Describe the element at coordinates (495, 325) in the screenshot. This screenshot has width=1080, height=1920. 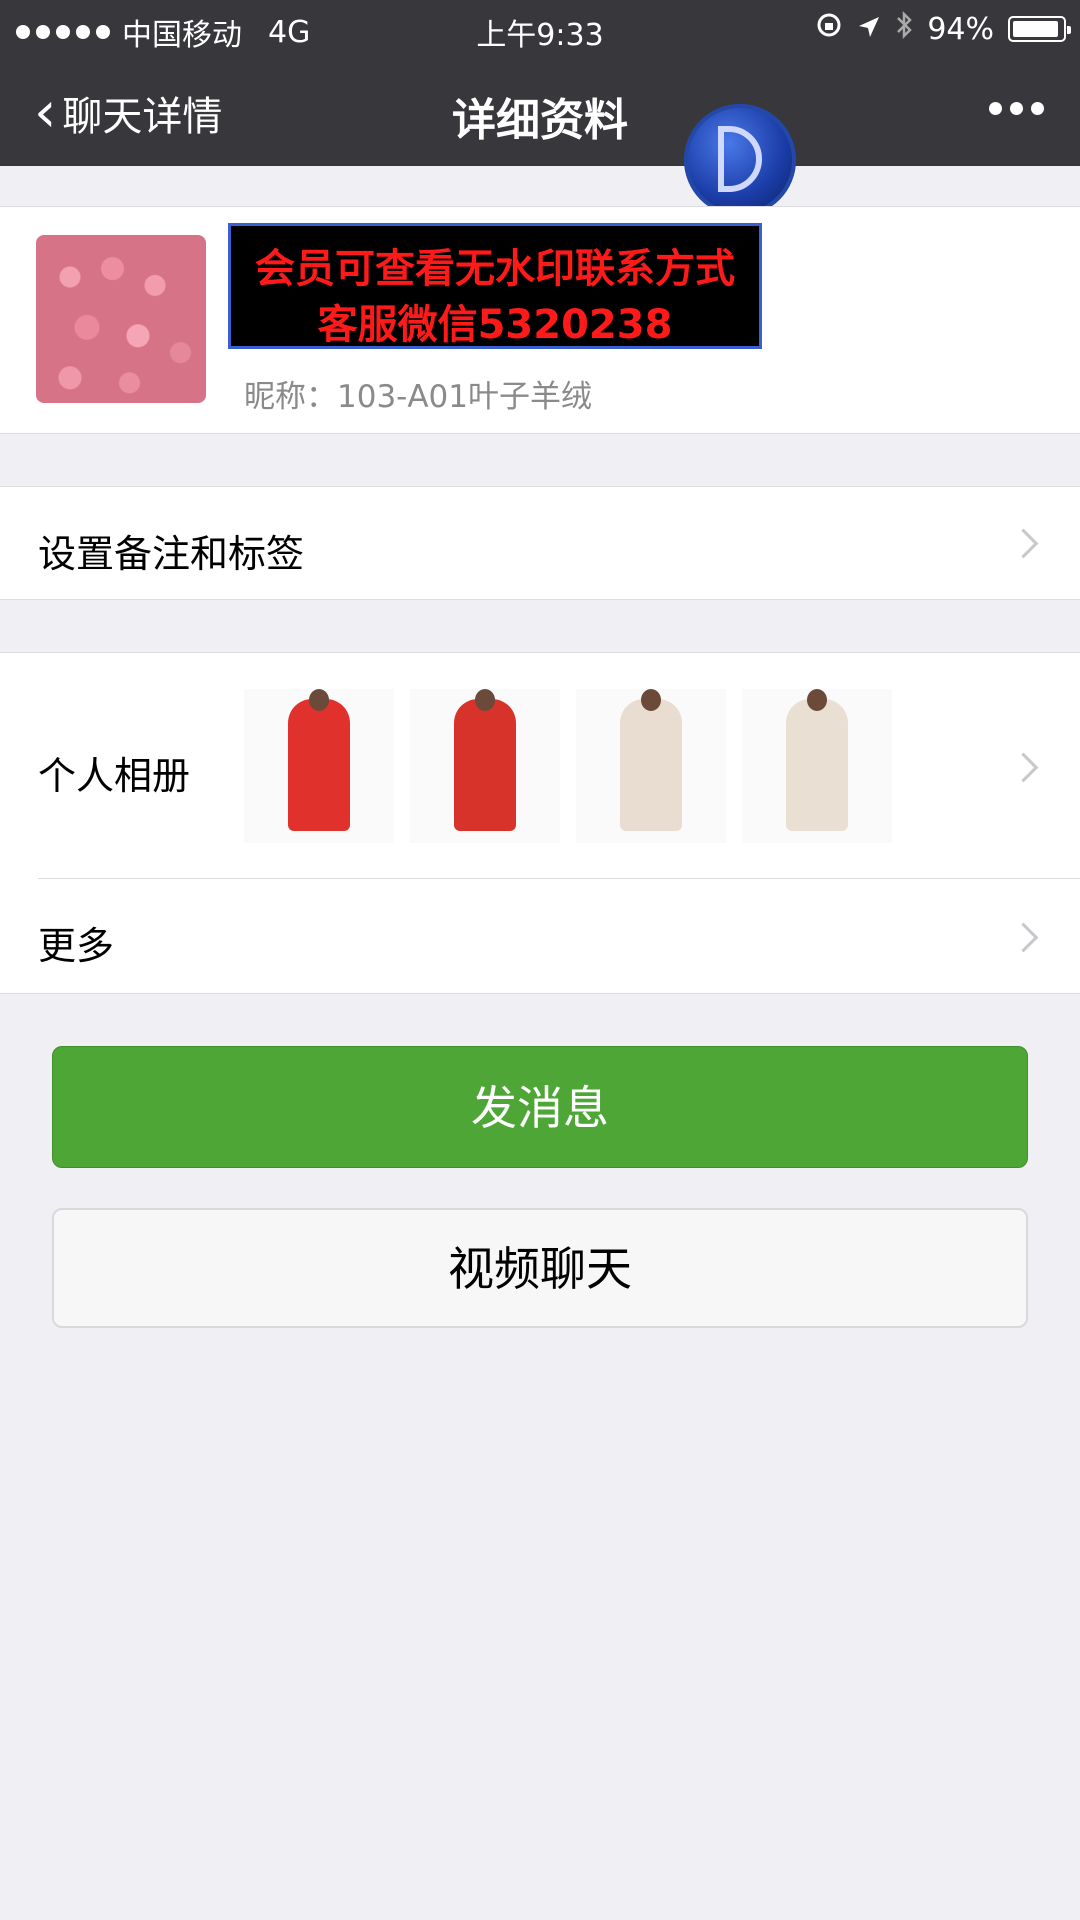
I see `watermark-text-line2: 客服微信5320238` at that location.